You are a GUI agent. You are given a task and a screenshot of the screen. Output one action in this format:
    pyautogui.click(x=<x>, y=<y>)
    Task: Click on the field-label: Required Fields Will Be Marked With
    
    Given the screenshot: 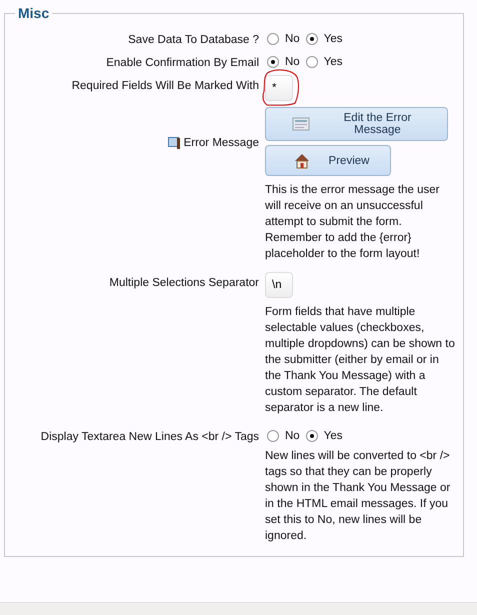 What is the action you would take?
    pyautogui.click(x=165, y=86)
    